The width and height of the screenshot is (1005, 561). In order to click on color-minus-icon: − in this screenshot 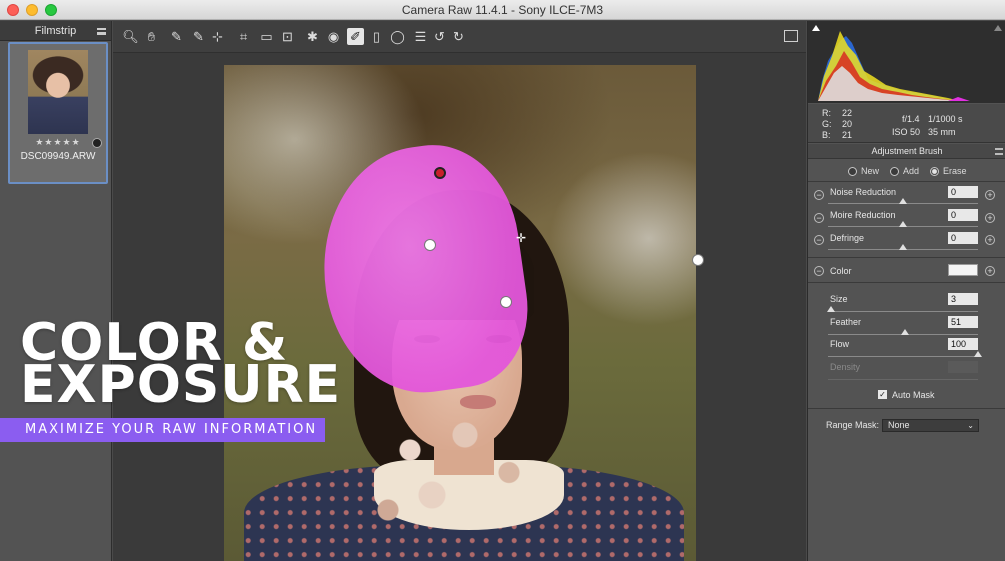, I will do `click(819, 271)`.